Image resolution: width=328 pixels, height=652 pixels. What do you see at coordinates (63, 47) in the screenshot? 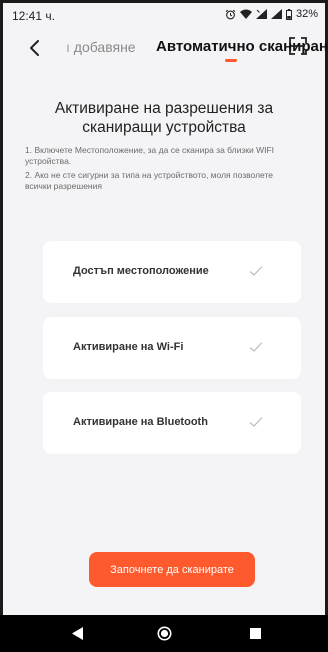
I see `tab-fade` at bounding box center [63, 47].